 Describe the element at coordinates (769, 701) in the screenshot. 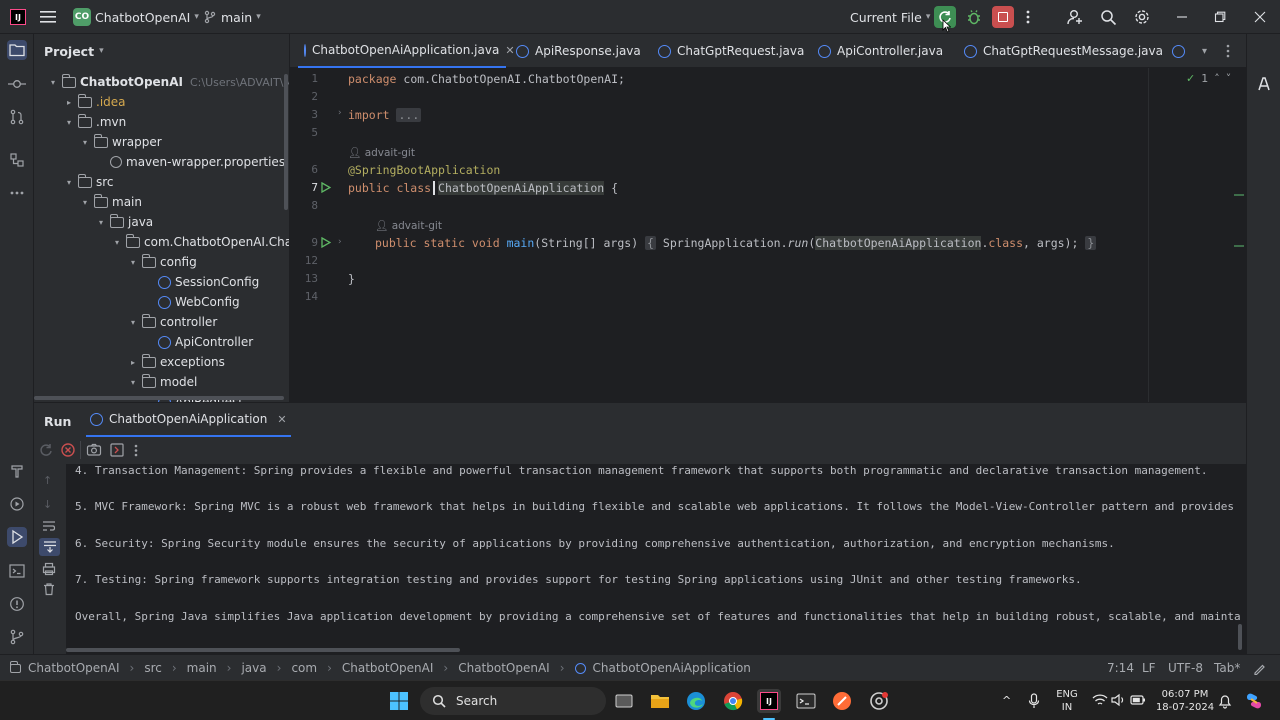

I see `intellij-taskbar-icon: IJ` at that location.